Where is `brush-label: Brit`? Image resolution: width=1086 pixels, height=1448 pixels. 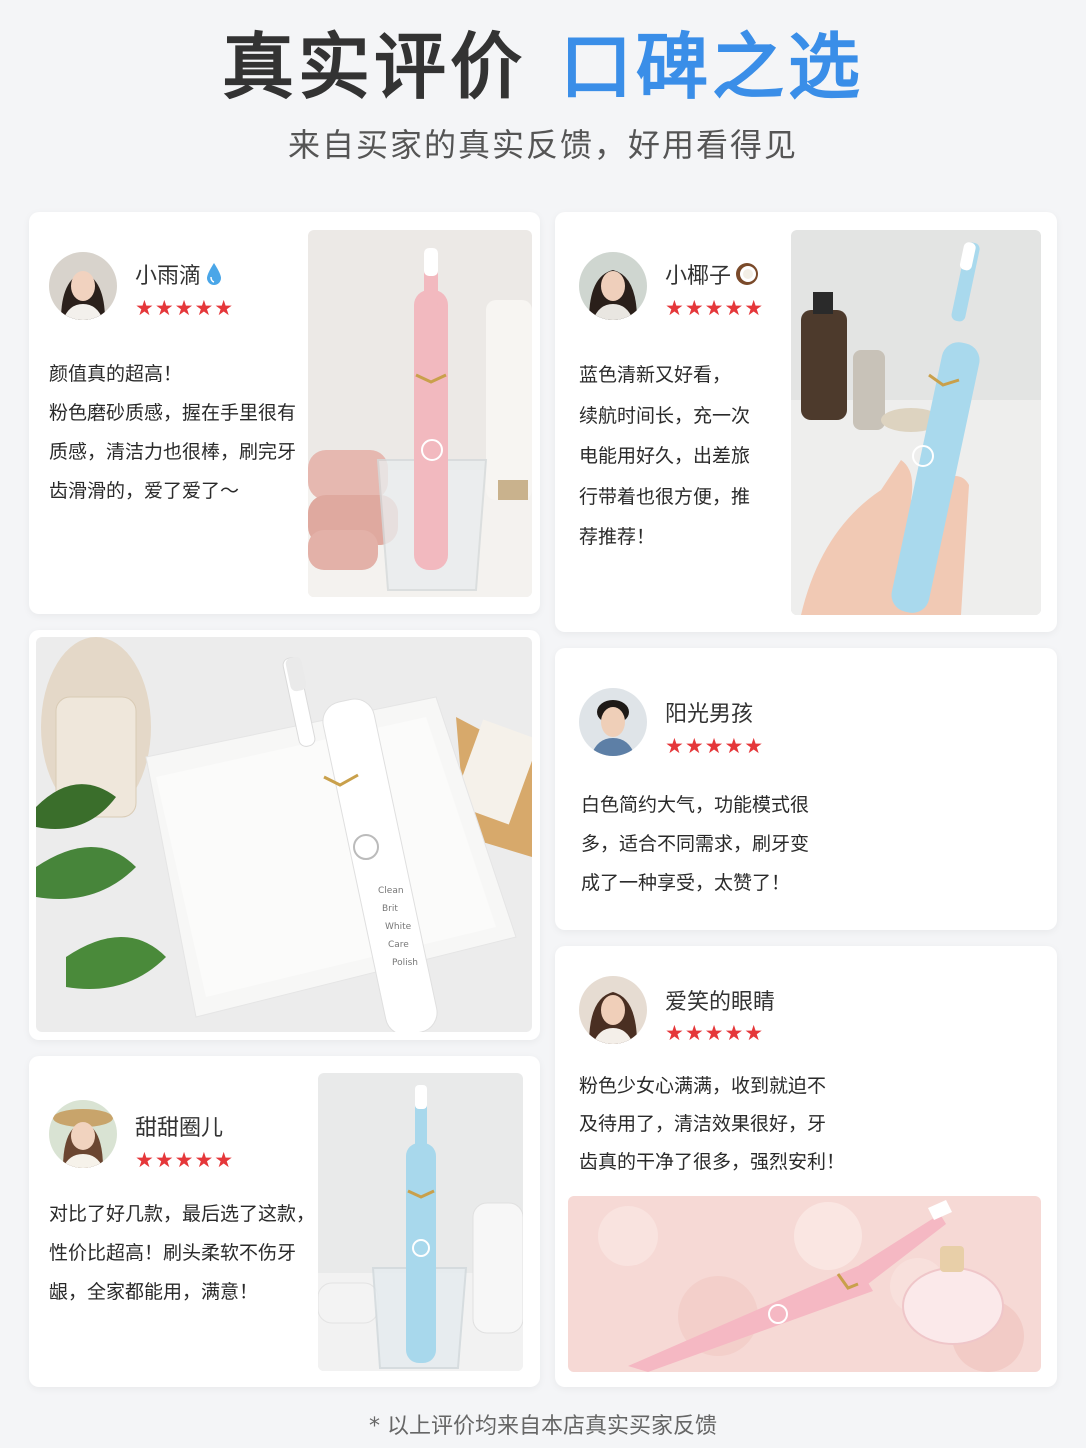
brush-label: Brit is located at coordinates (390, 909).